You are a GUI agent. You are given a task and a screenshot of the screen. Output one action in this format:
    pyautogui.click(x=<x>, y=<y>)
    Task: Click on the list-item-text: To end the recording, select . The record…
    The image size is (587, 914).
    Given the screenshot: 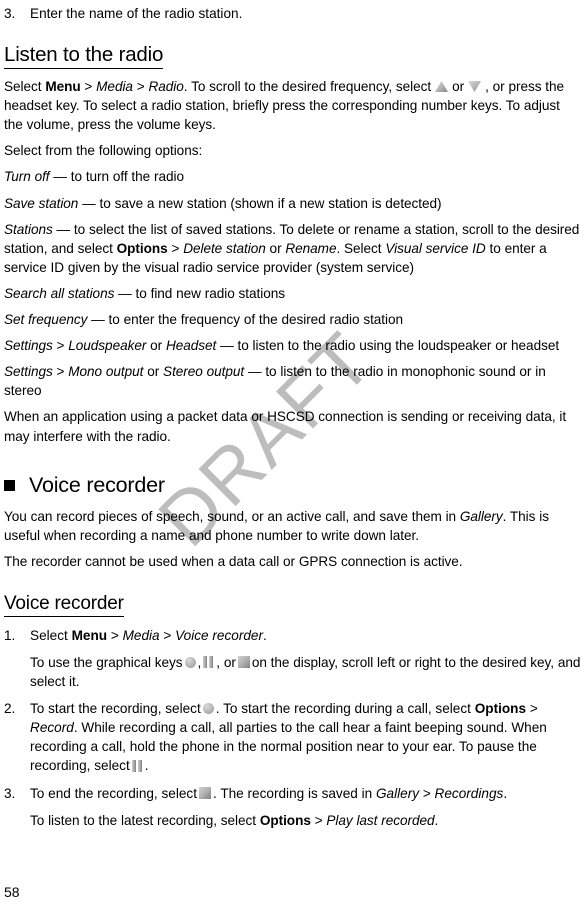 What is the action you would take?
    pyautogui.click(x=268, y=793)
    